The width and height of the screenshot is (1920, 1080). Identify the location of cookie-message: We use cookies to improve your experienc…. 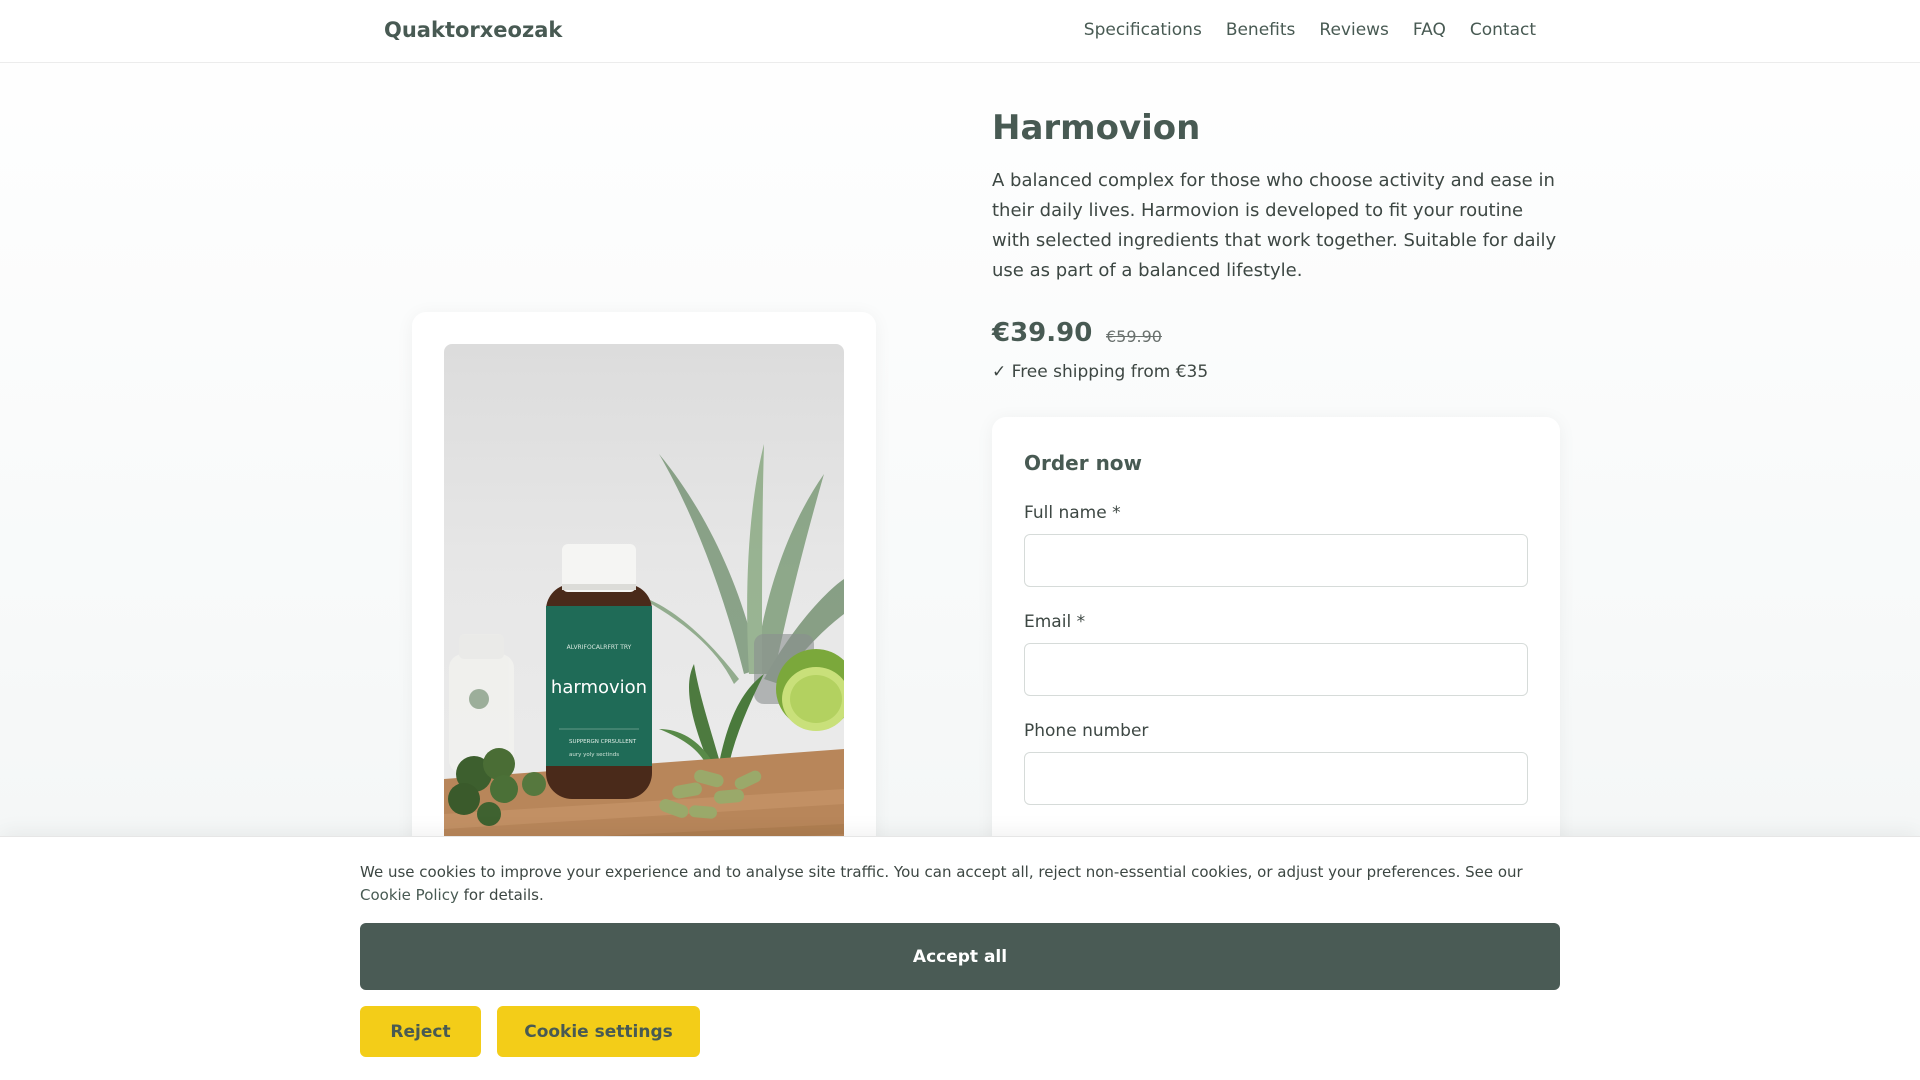
(941, 872).